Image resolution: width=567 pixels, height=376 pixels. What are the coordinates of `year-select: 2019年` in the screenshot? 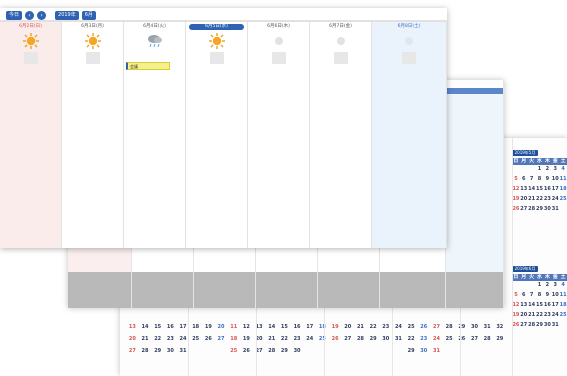 It's located at (67, 15).